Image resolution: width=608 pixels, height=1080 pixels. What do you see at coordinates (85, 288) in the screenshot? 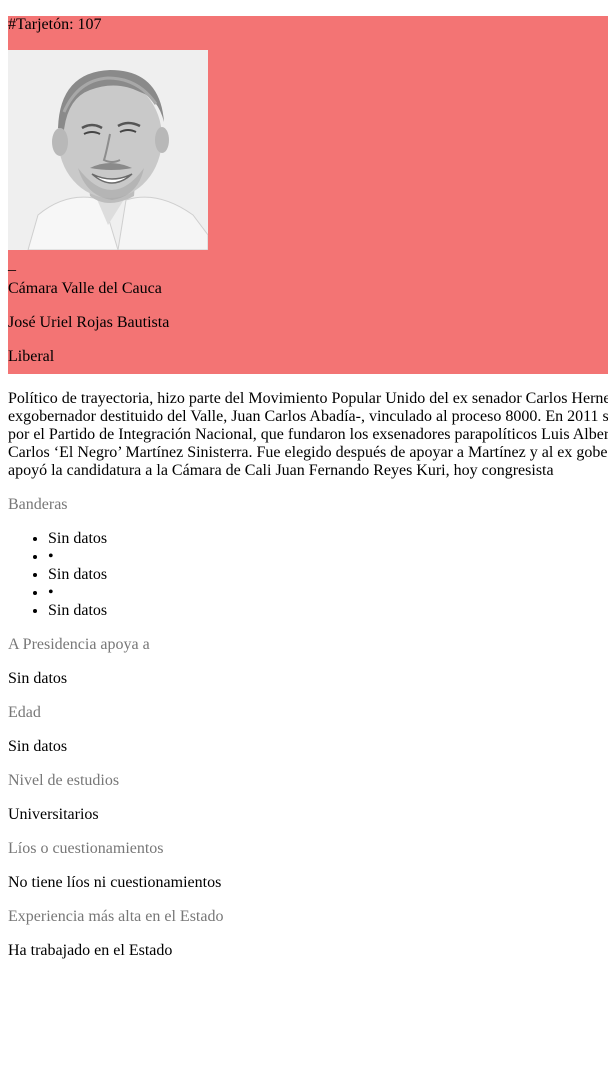
I see `corporation-label: Cámara Valle del Cauca` at bounding box center [85, 288].